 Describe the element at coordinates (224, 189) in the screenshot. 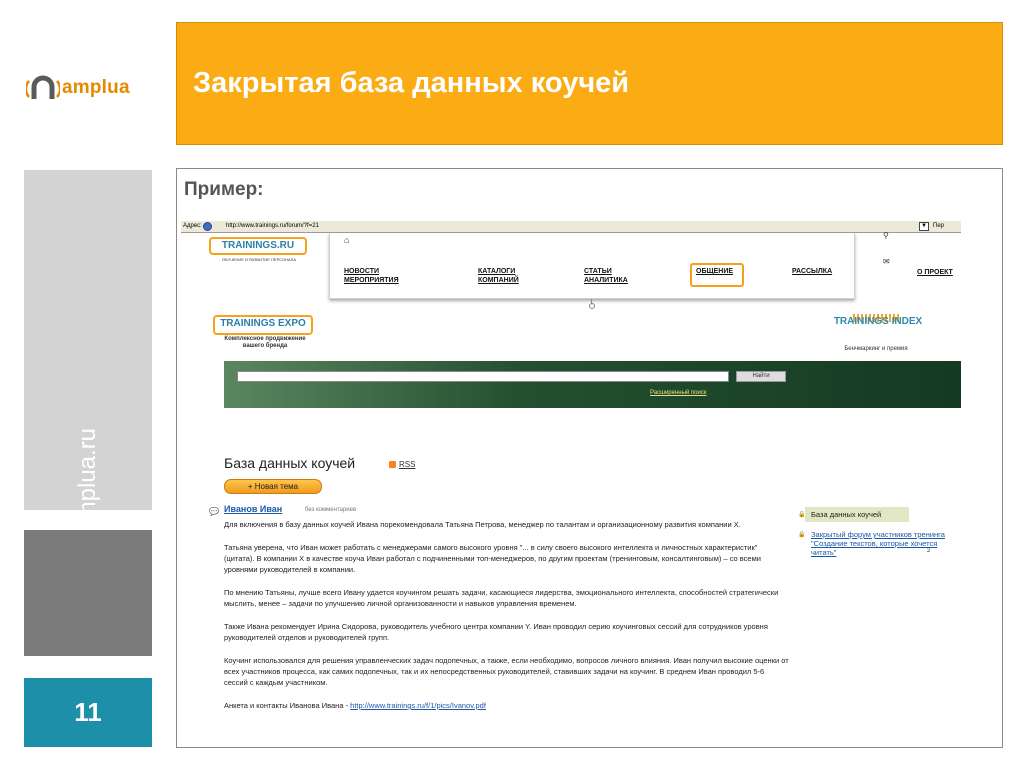

I see `example-label: Пример:` at that location.